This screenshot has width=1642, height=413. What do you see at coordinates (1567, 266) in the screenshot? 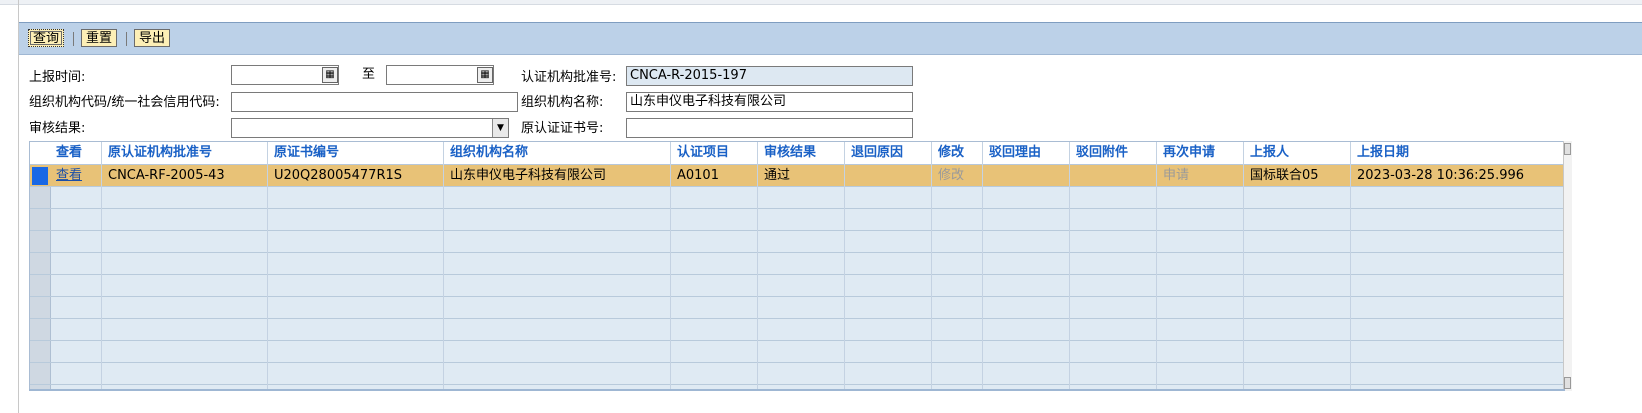
I see `grid-vertical-scrollbar` at bounding box center [1567, 266].